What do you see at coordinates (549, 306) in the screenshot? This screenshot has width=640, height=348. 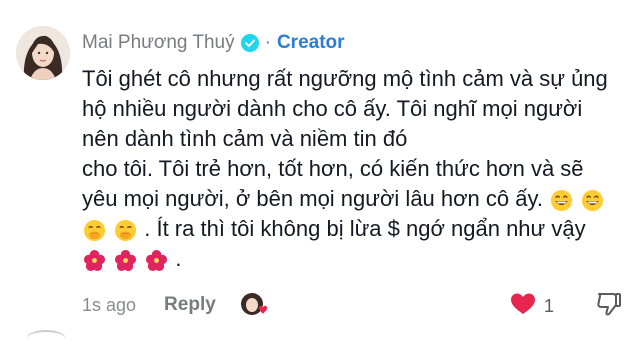 I see `like-count: 1` at bounding box center [549, 306].